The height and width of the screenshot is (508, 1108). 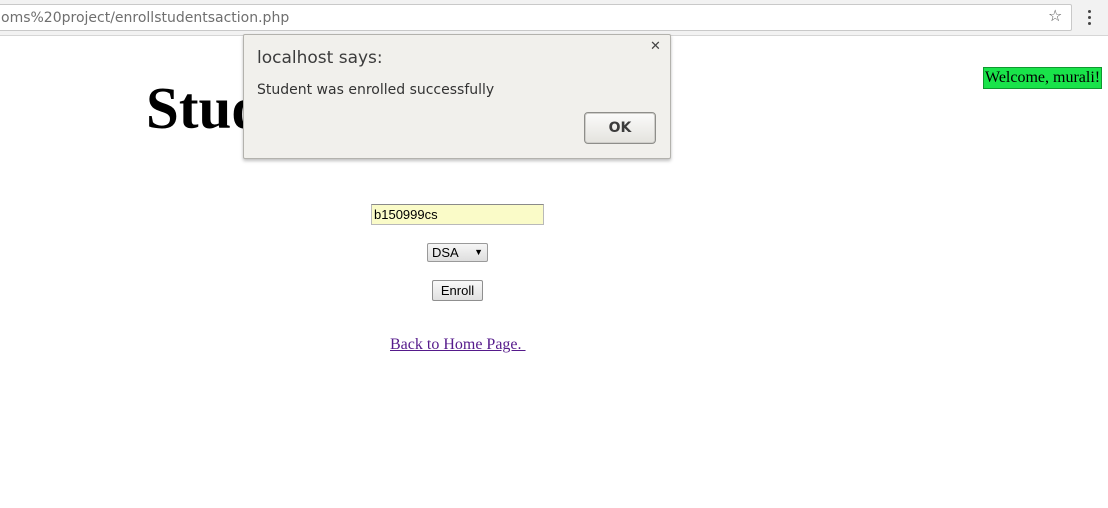 I want to click on bookmark-star-icon: ☆, so click(x=1055, y=16).